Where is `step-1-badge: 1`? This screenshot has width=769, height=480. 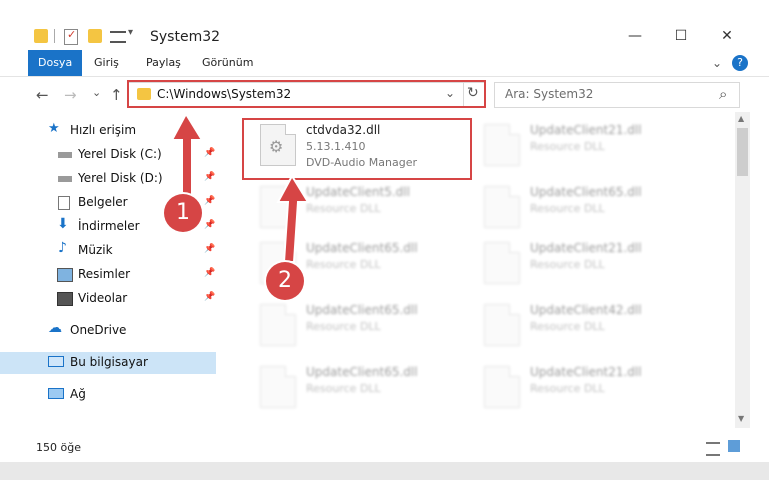
step-1-badge: 1 is located at coordinates (183, 213).